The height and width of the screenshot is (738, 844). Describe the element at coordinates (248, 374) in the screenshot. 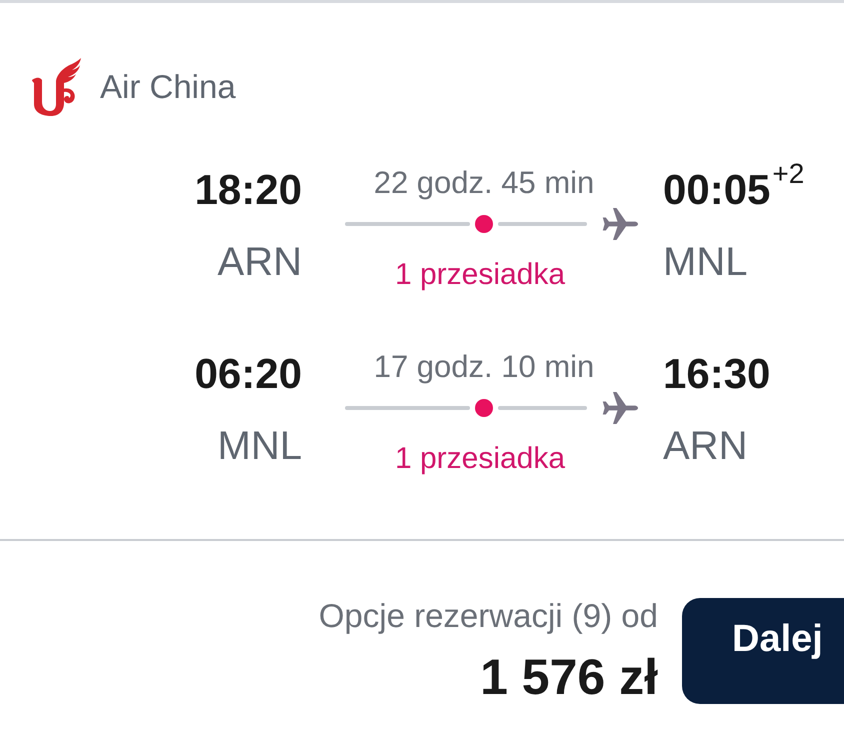

I see `departure-time: 06:20` at that location.